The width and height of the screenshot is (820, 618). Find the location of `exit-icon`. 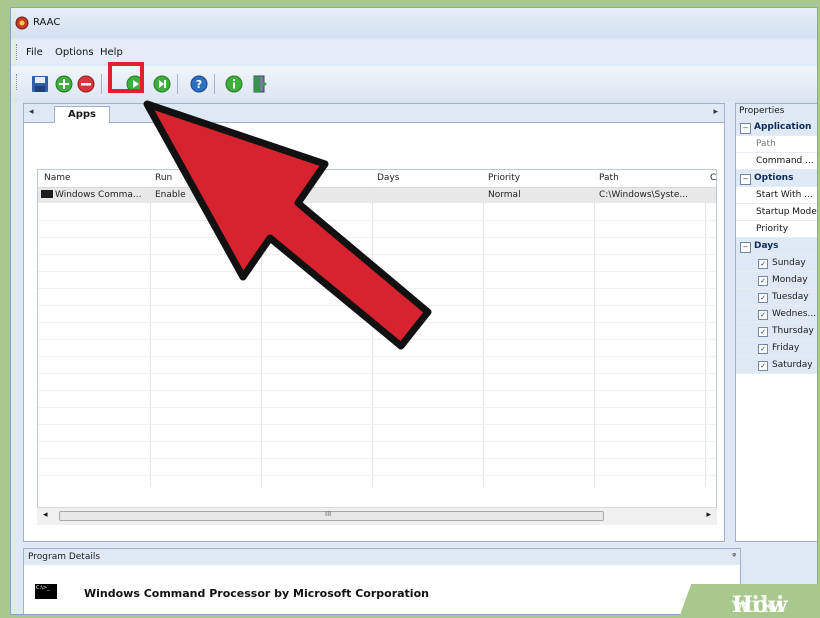

exit-icon is located at coordinates (260, 84).